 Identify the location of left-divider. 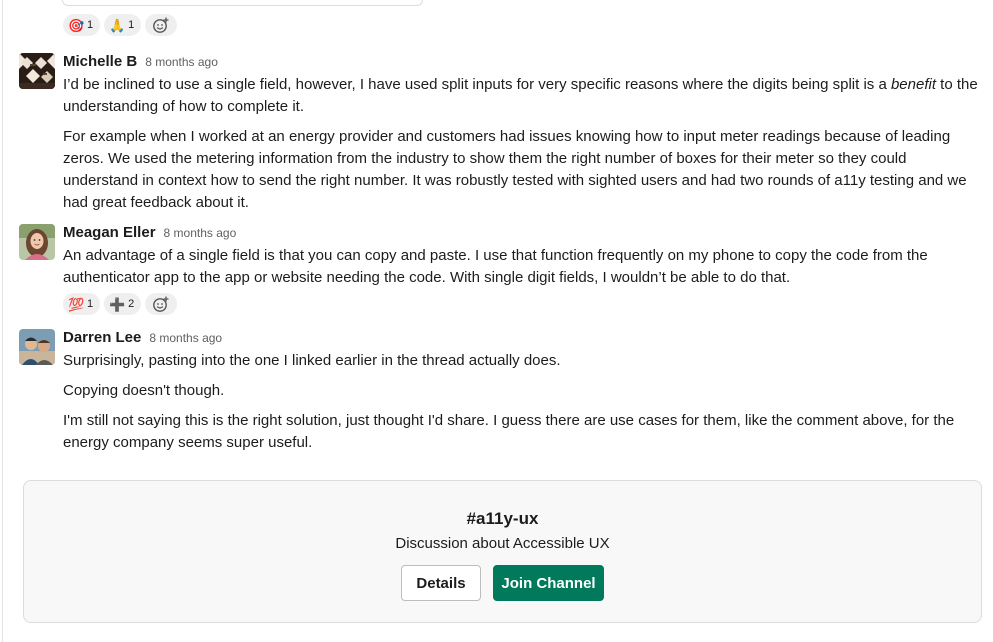
(2, 321).